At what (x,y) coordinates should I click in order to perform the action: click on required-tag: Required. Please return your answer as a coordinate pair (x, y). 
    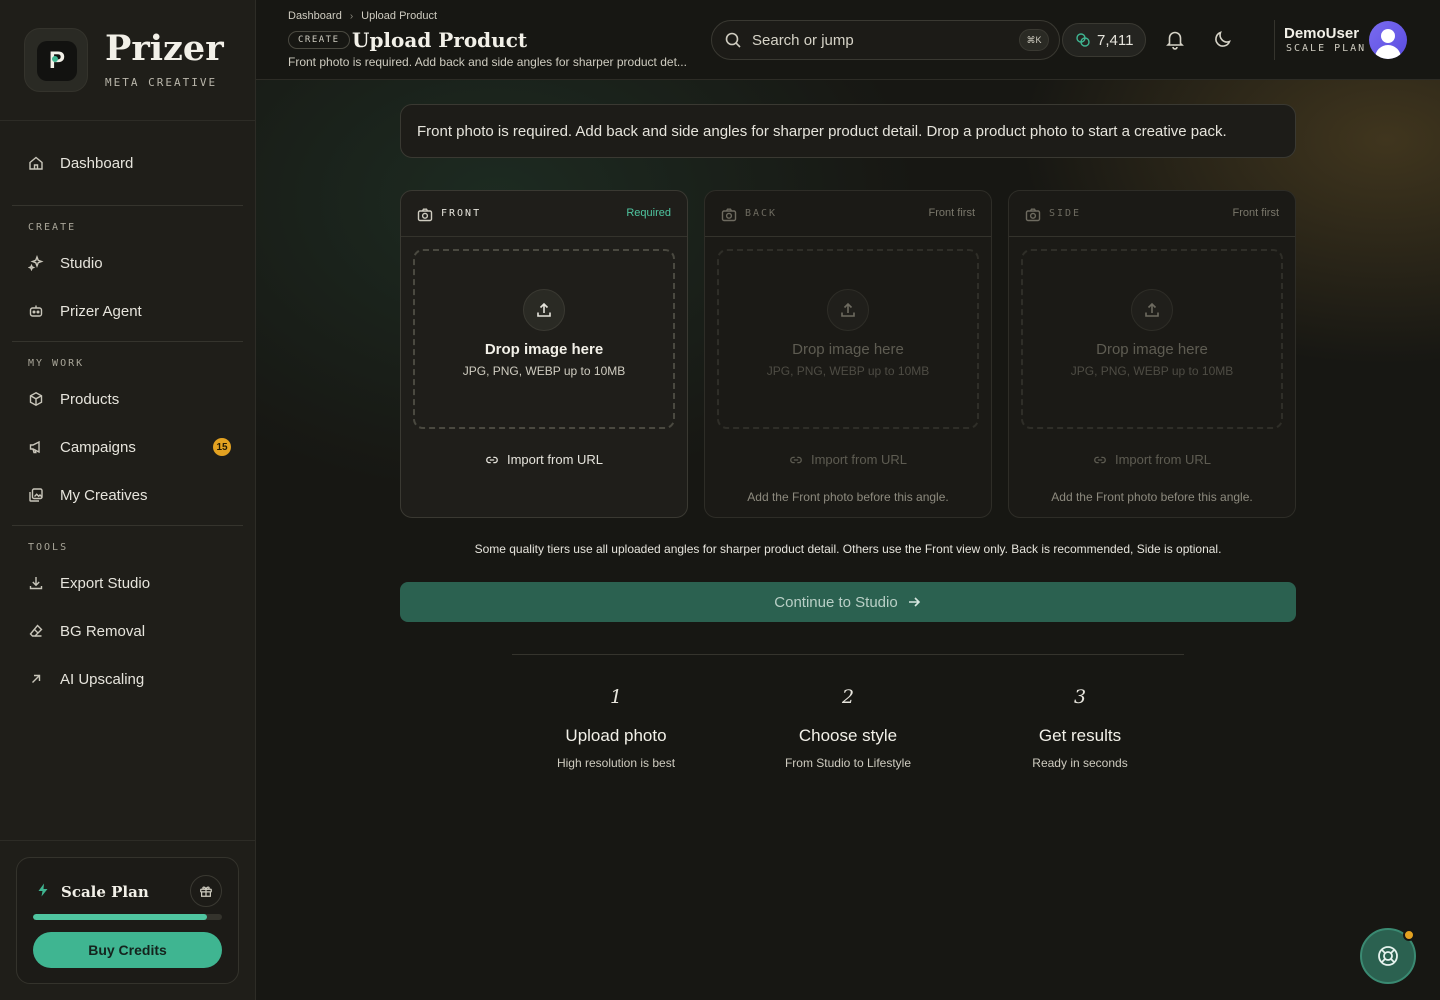
    Looking at the image, I should click on (648, 213).